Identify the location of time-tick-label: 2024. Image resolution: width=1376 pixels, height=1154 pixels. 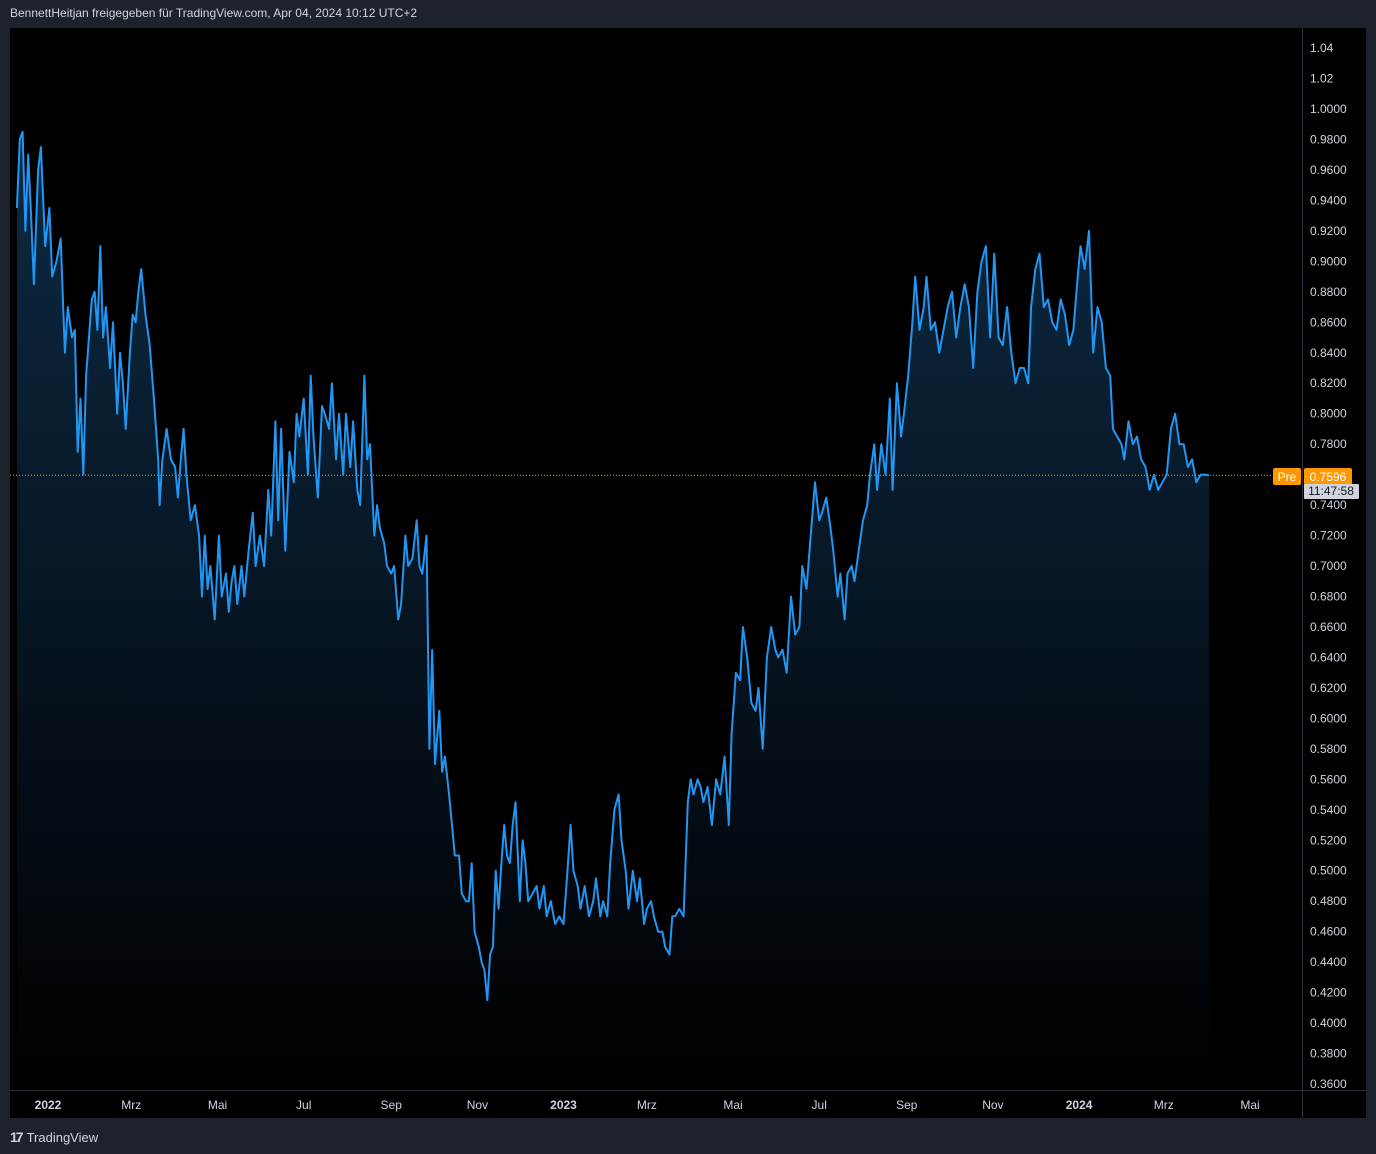
(1079, 1105).